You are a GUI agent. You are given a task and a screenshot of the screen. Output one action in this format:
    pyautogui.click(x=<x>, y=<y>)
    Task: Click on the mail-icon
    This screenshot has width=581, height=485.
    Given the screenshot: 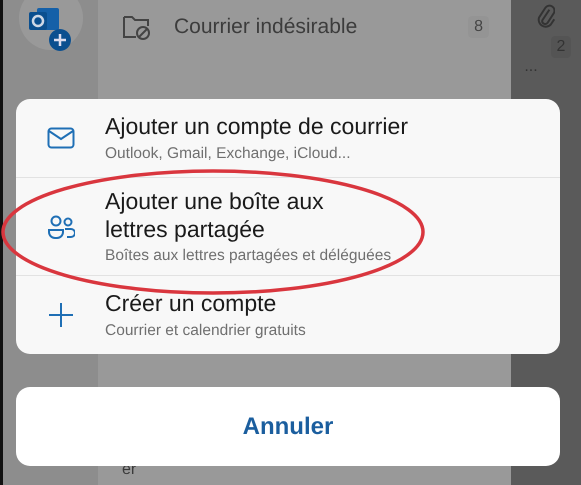 What is the action you would take?
    pyautogui.click(x=60, y=138)
    